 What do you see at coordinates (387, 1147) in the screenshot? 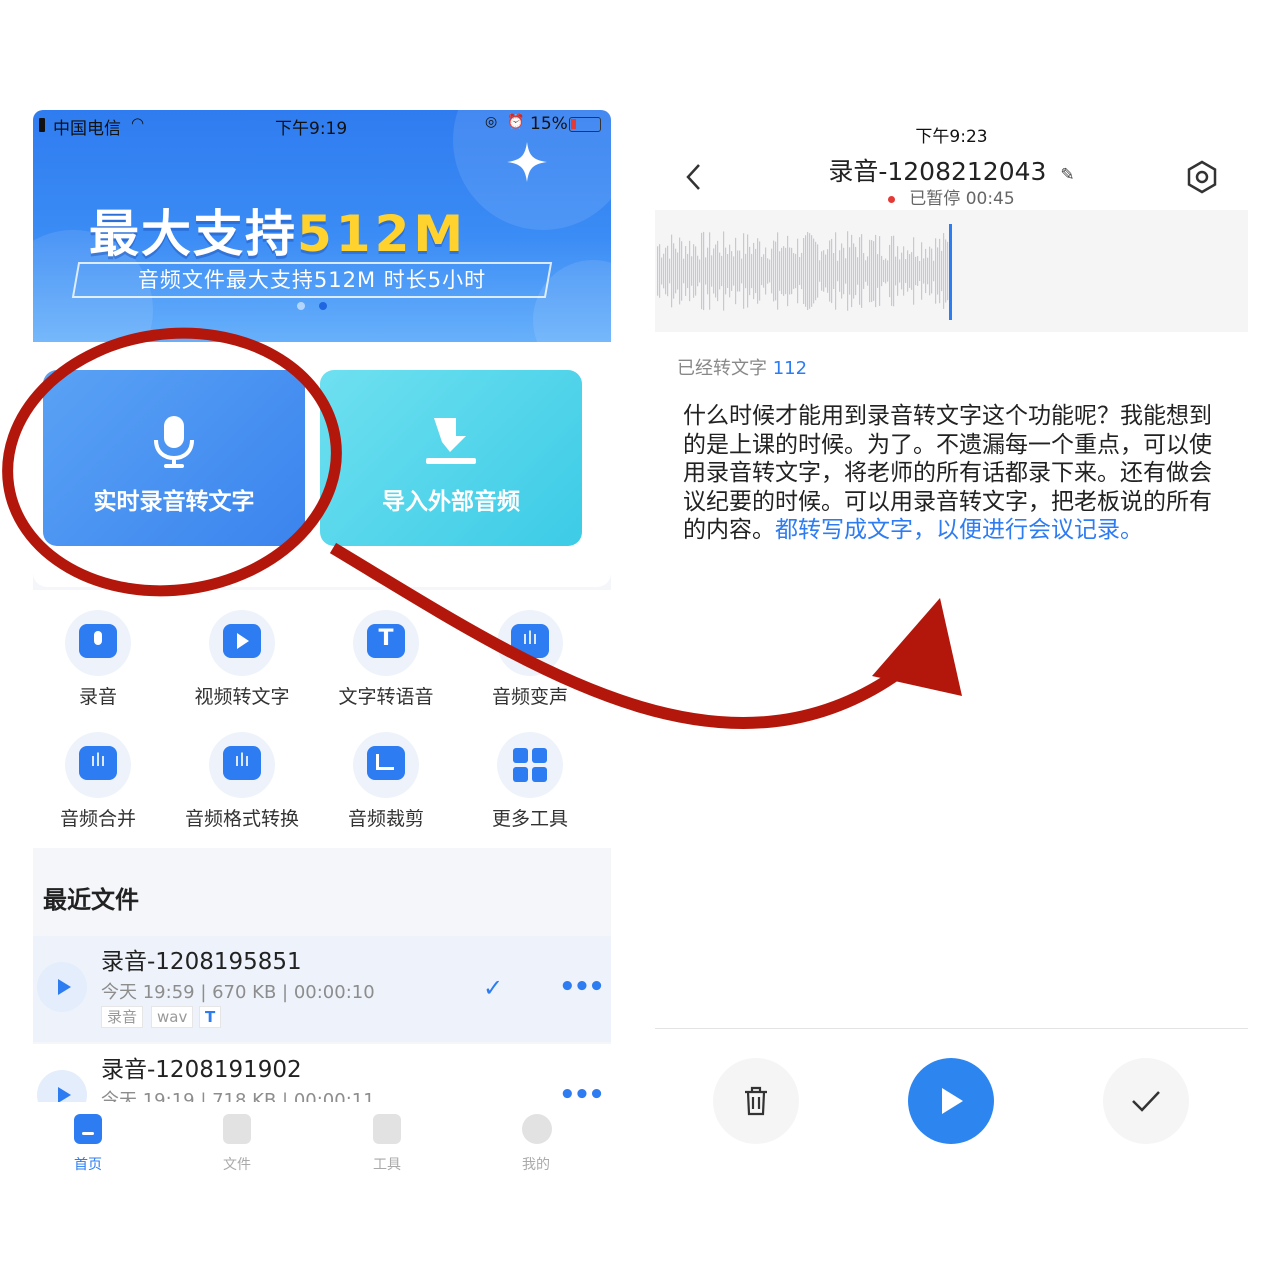
I see `tab-tools: 工具` at bounding box center [387, 1147].